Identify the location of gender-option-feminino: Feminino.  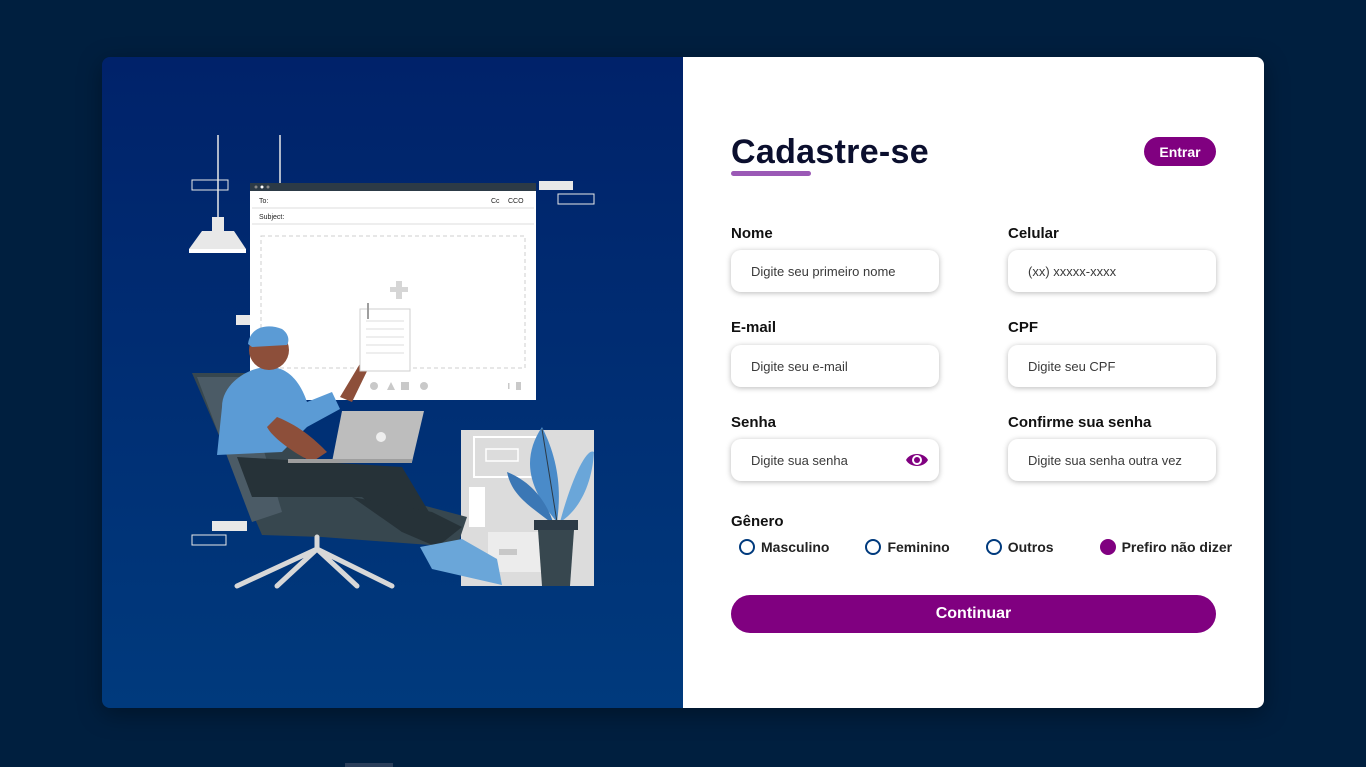
(907, 547).